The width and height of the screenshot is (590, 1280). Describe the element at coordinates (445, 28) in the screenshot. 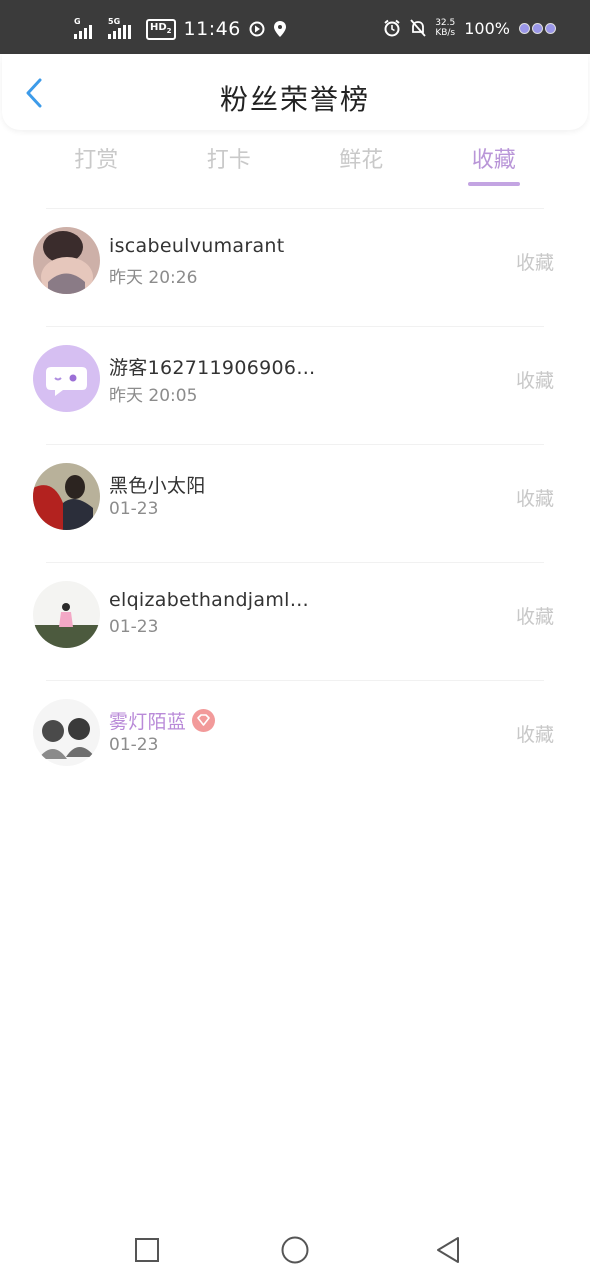

I see `network-speed: 32.5 KB/s` at that location.